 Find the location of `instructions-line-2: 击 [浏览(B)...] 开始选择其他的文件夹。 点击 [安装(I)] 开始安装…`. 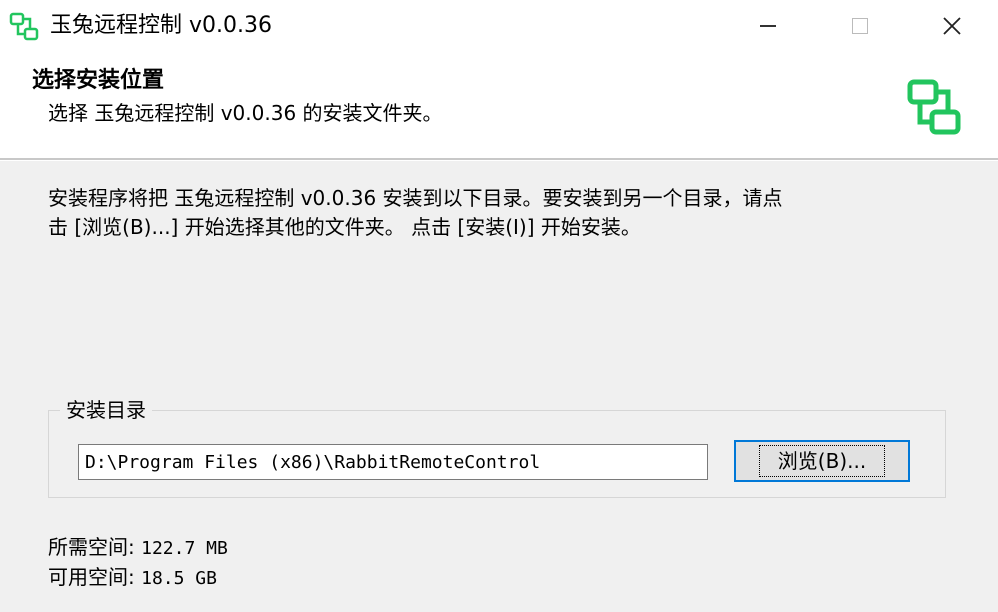

instructions-line-2: 击 [浏览(B)...] 开始选择其他的文件夹。 点击 [安装(I)] 开始安装… is located at coordinates (344, 227).